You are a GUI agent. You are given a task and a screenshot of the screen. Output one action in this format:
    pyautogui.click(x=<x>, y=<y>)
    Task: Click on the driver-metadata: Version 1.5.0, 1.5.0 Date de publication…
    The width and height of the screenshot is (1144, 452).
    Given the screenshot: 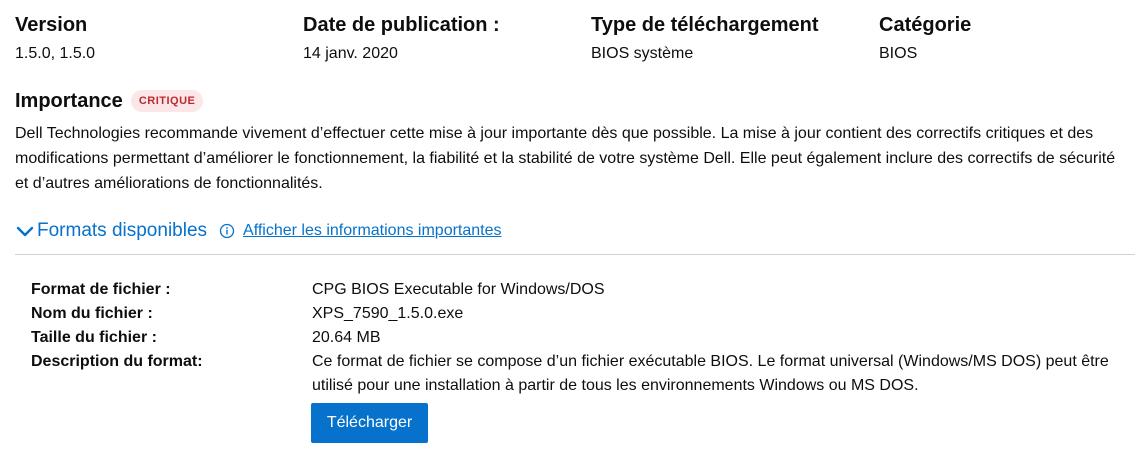 What is the action you would take?
    pyautogui.click(x=579, y=42)
    